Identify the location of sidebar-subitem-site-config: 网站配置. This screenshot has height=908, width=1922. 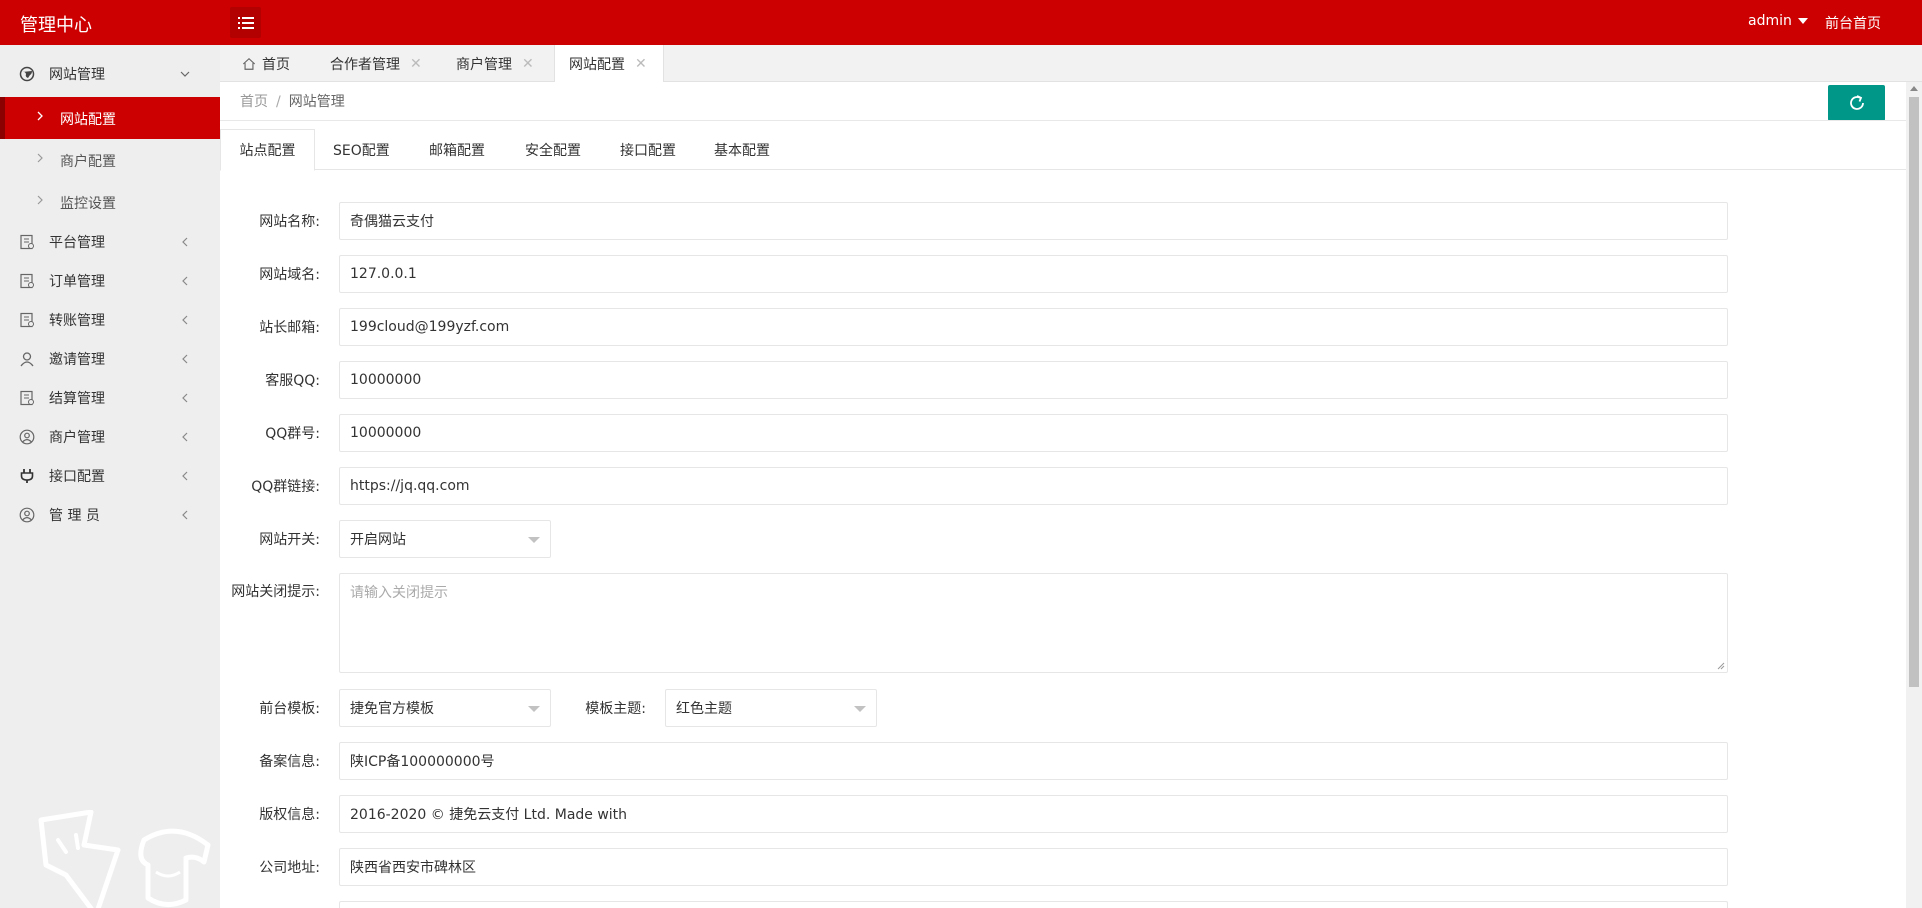
(110, 118).